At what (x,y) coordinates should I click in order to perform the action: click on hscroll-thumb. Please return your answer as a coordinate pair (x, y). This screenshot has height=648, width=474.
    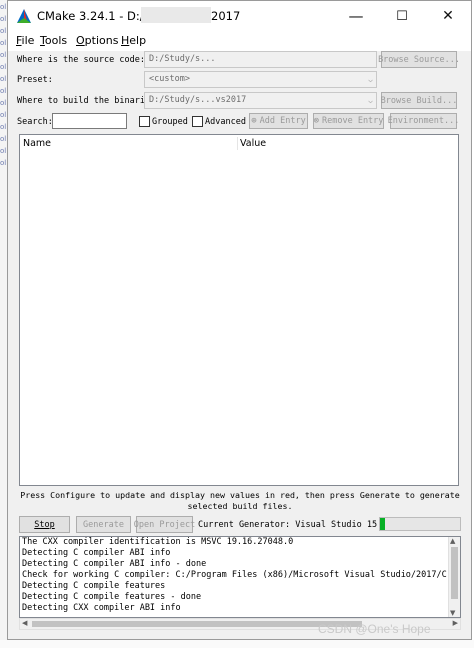
    Looking at the image, I should click on (197, 624).